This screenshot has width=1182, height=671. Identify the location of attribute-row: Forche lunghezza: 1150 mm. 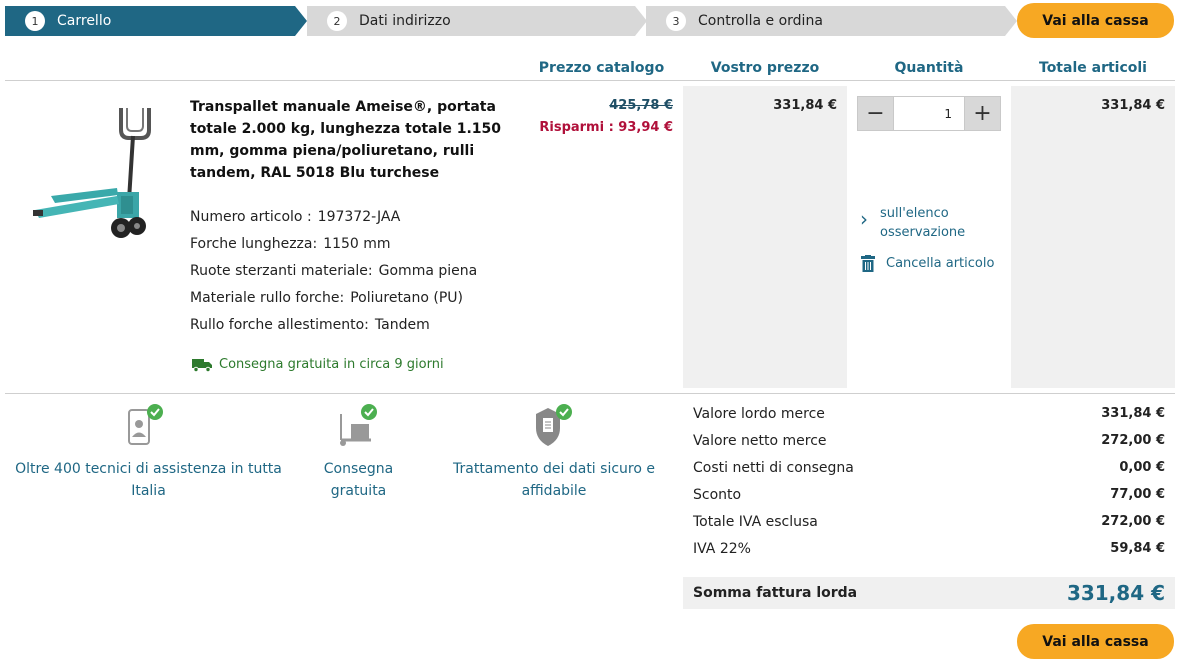
(333, 244).